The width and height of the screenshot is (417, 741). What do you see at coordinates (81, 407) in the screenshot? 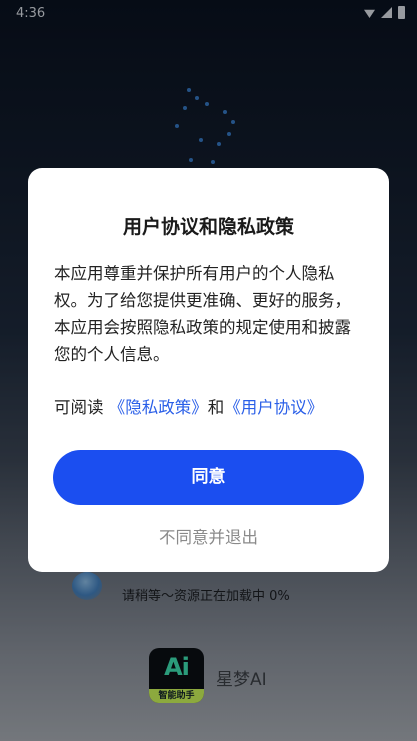
I see `links-prefix: 可阅读` at bounding box center [81, 407].